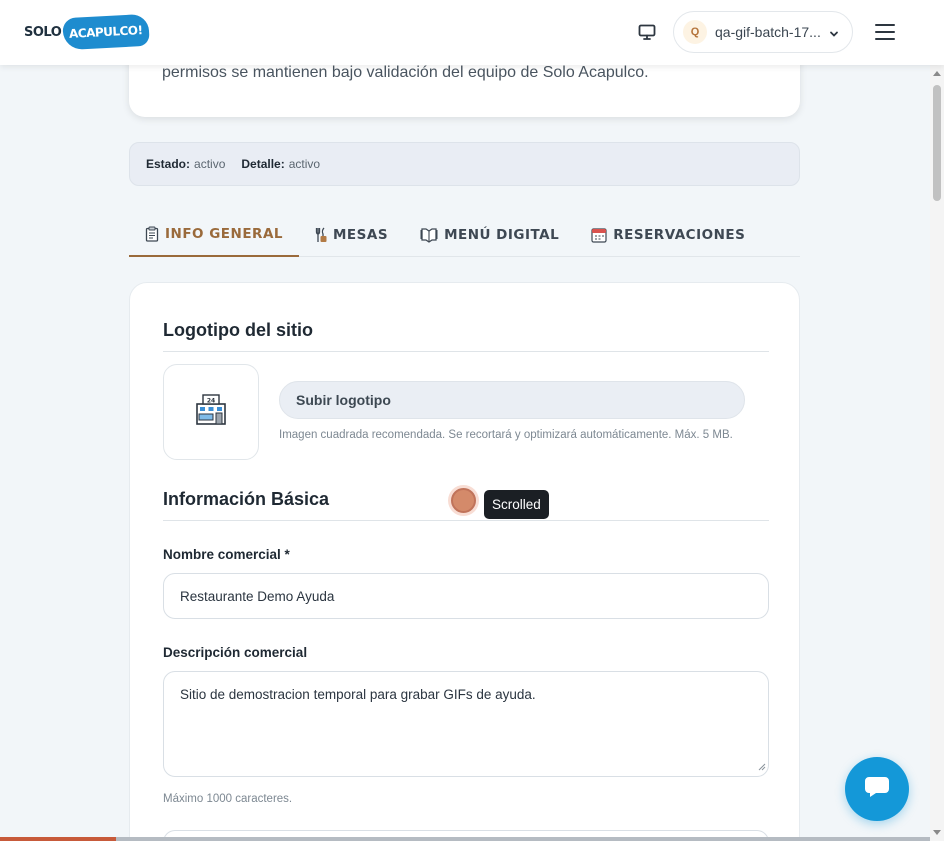 Image resolution: width=944 pixels, height=841 pixels. I want to click on store-icon: 24, so click(211, 412).